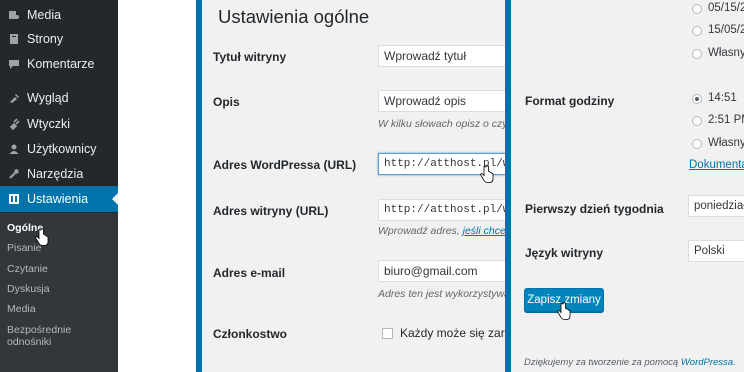 The image size is (744, 372). I want to click on sidebar-item-media: Media, so click(59, 15).